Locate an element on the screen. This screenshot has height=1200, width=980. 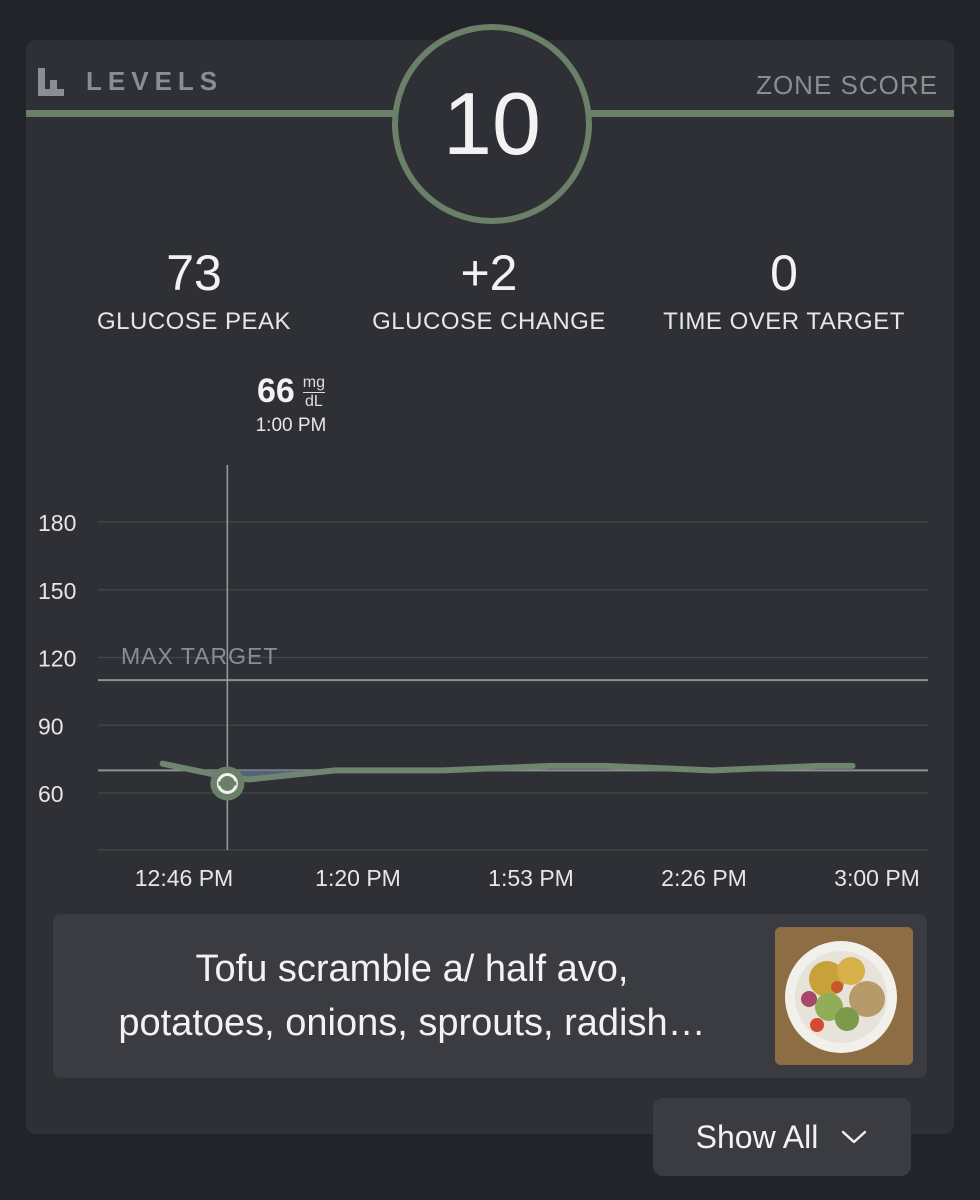
x-tick-label: 12:46 PM is located at coordinates (184, 878).